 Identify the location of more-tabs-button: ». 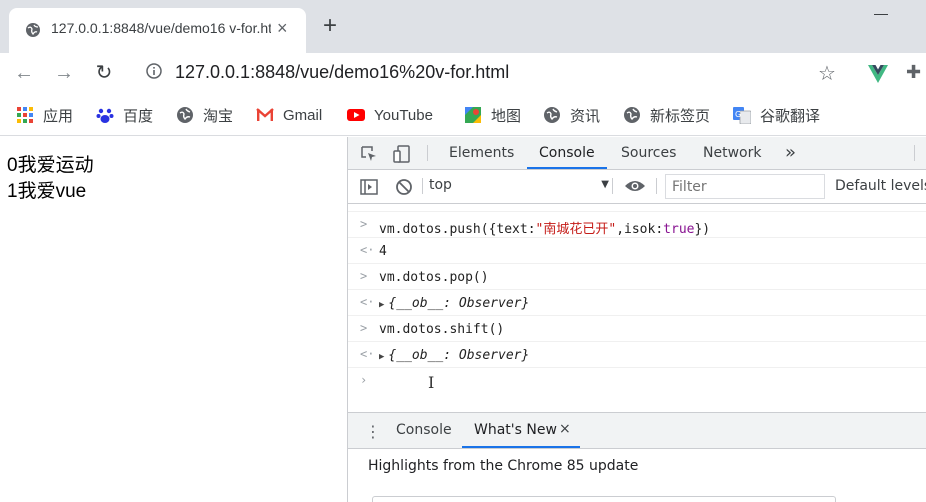
(790, 152).